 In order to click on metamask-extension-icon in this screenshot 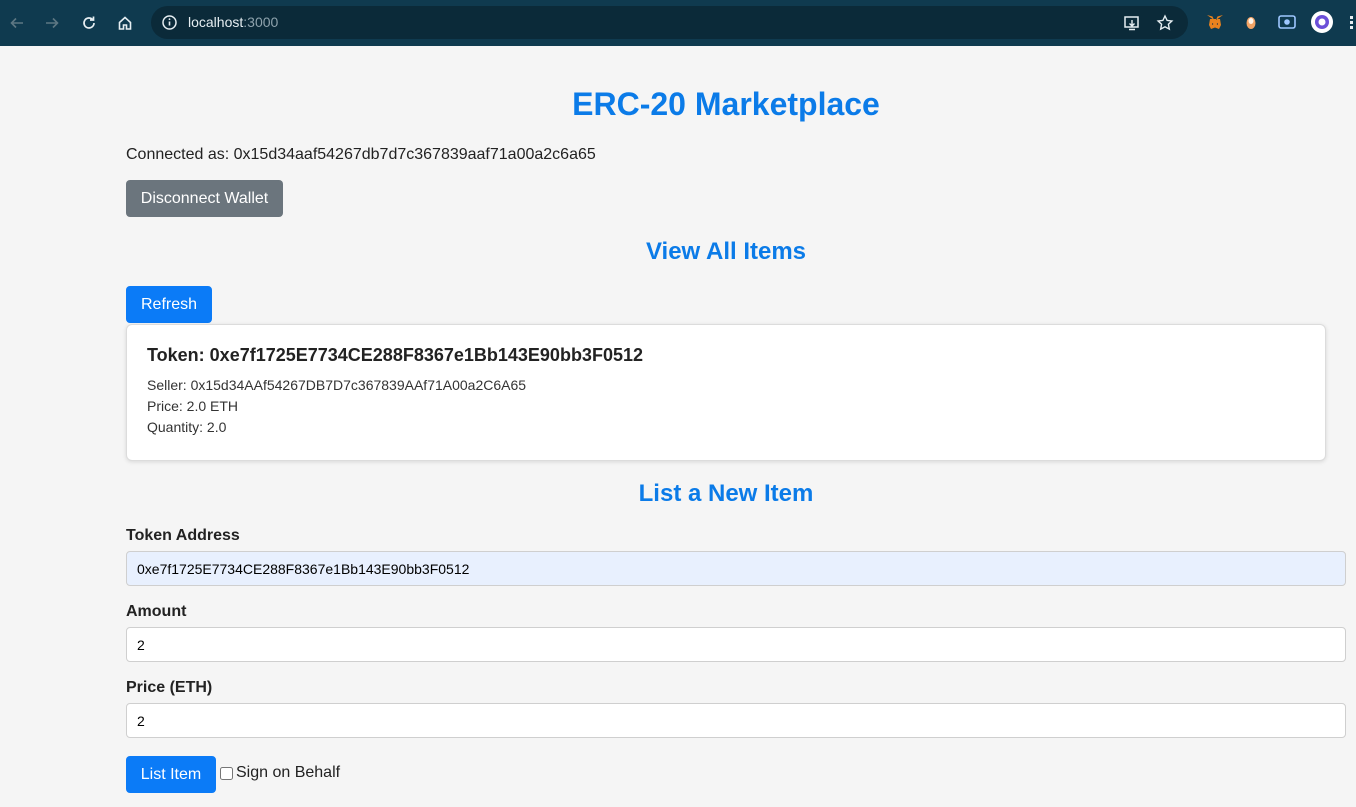, I will do `click(1215, 22)`.